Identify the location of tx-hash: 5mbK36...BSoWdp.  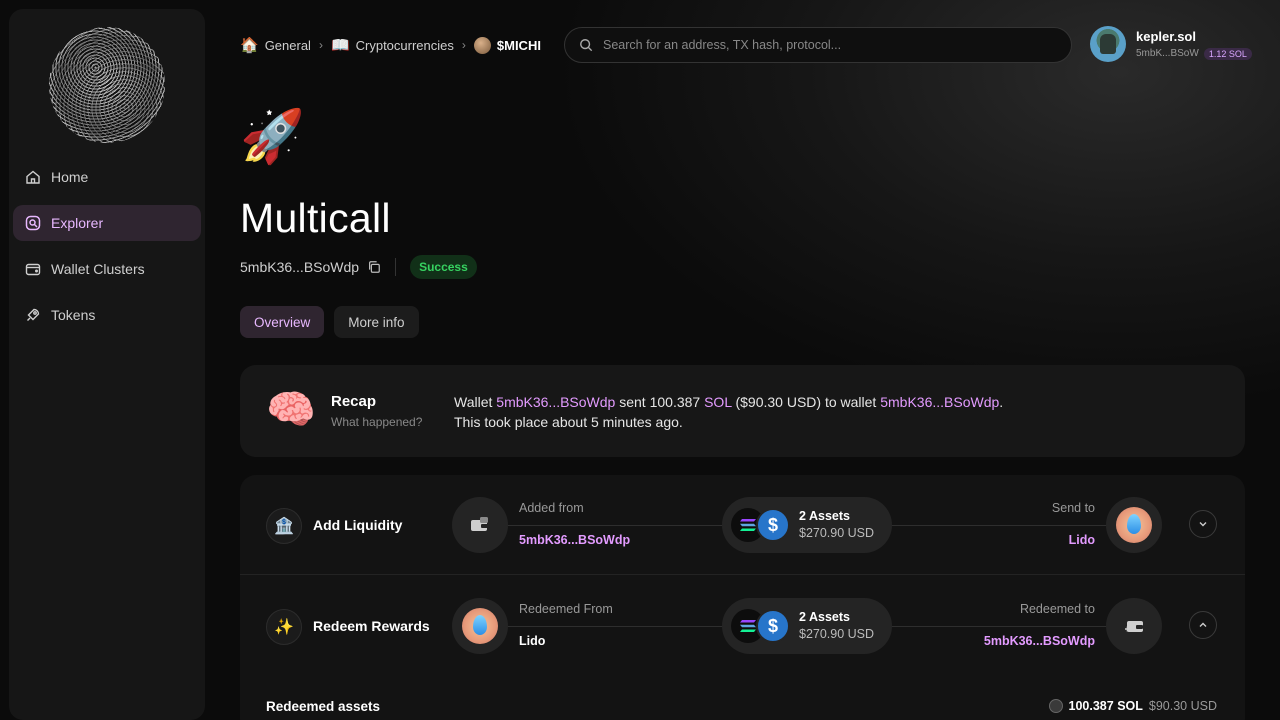
(300, 267).